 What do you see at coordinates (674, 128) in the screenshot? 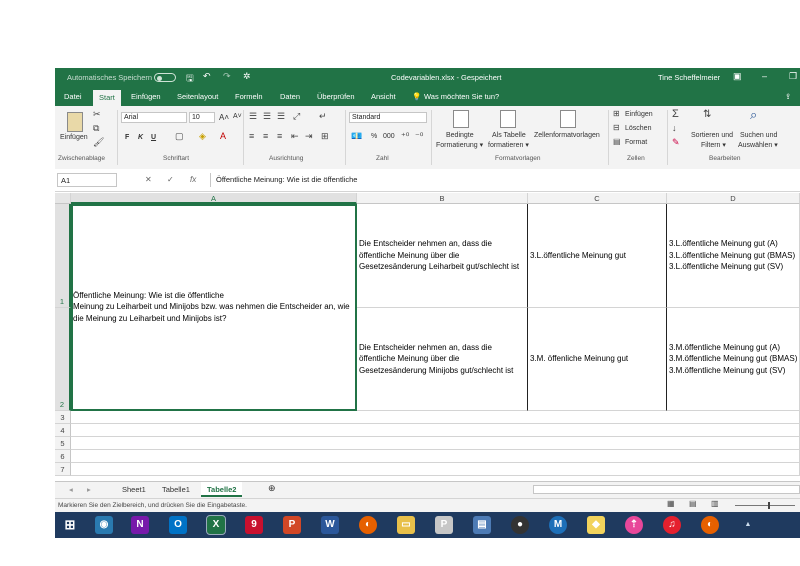
I see `fill-icon: ↓` at bounding box center [674, 128].